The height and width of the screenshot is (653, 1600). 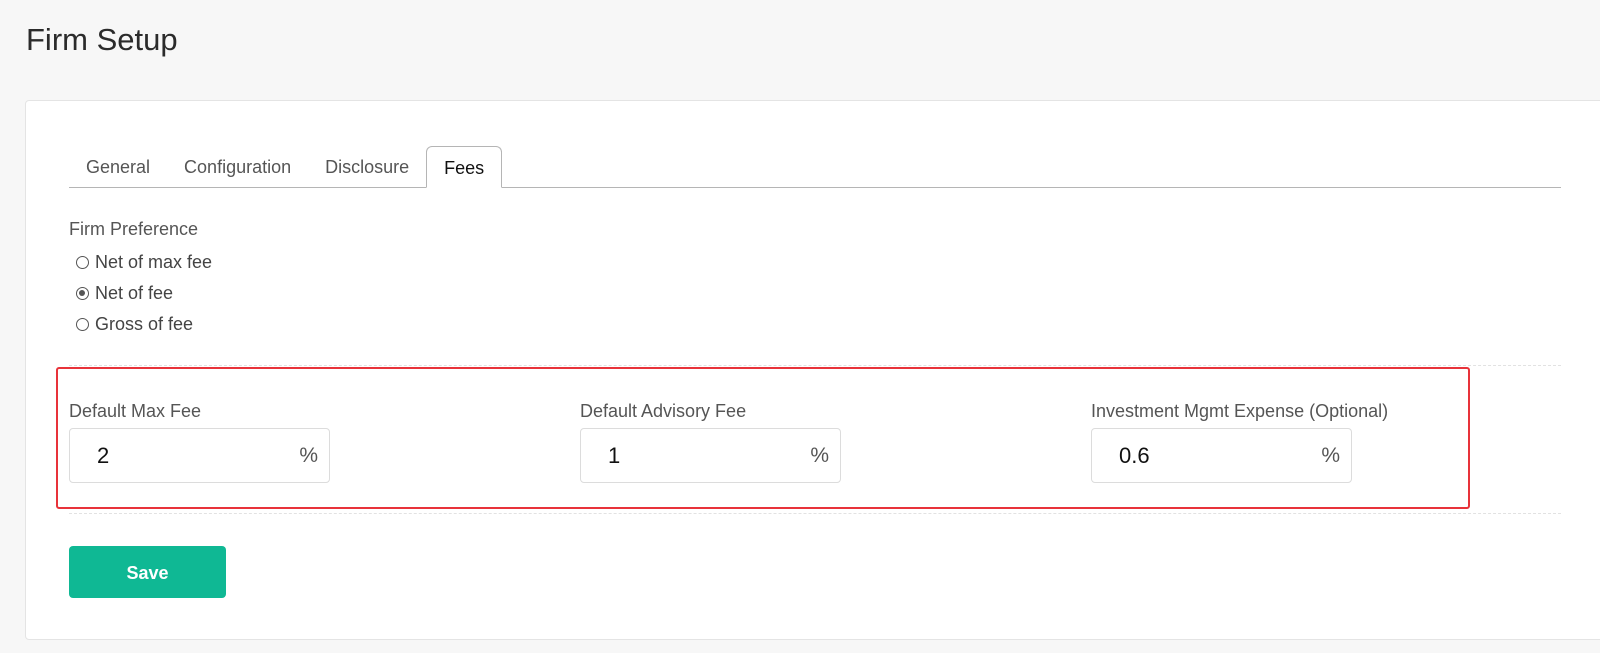 I want to click on radio-net-of-fee: Net of fee, so click(x=144, y=293).